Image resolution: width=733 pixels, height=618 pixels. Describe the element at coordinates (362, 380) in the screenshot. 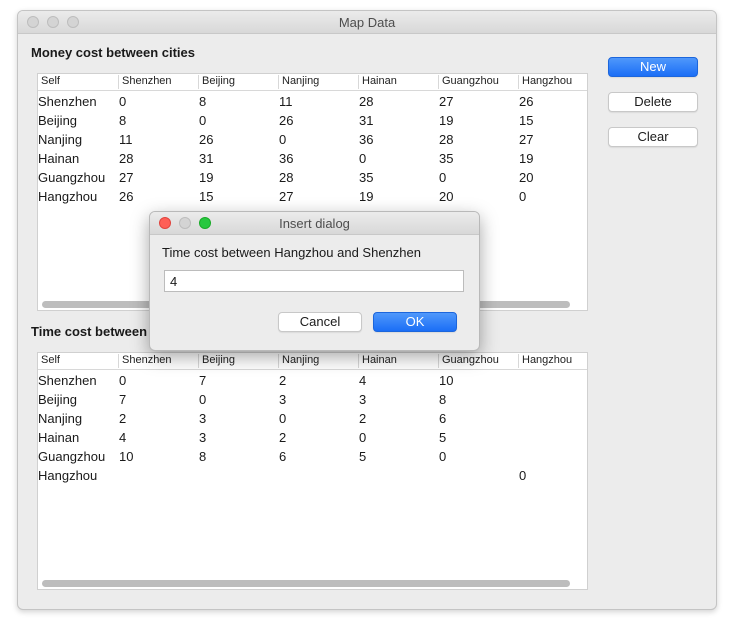

I see `table-cell: 4` at that location.